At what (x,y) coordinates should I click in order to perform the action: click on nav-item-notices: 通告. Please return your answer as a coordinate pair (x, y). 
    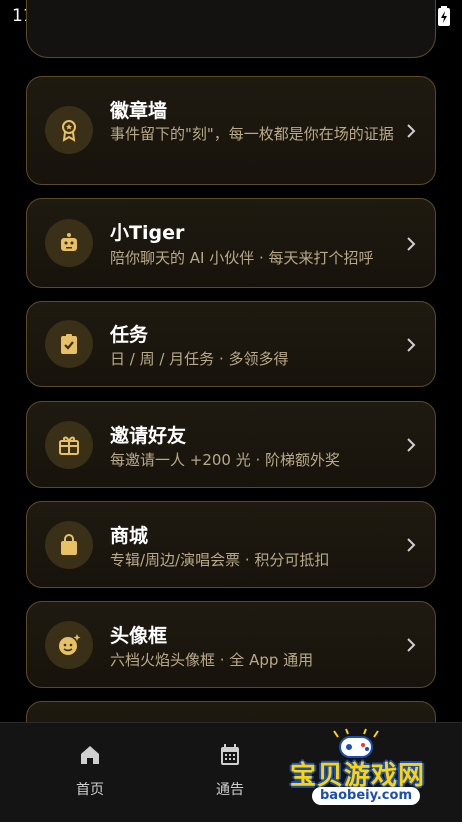
    Looking at the image, I should click on (230, 771).